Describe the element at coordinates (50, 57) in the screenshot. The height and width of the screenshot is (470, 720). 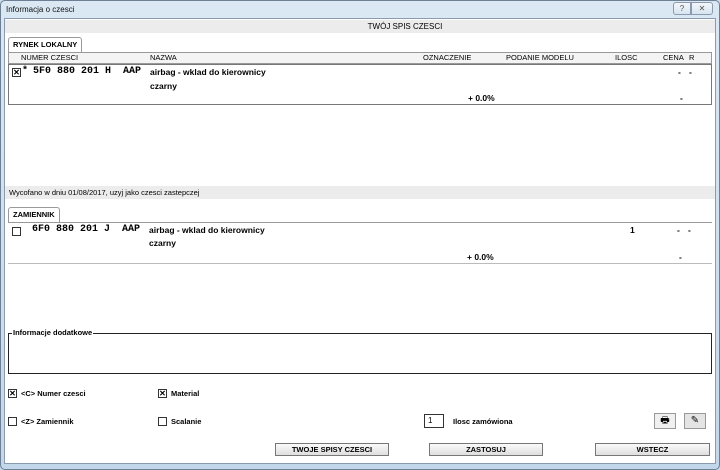
I see `col-numer: NUMER CZESCI` at that location.